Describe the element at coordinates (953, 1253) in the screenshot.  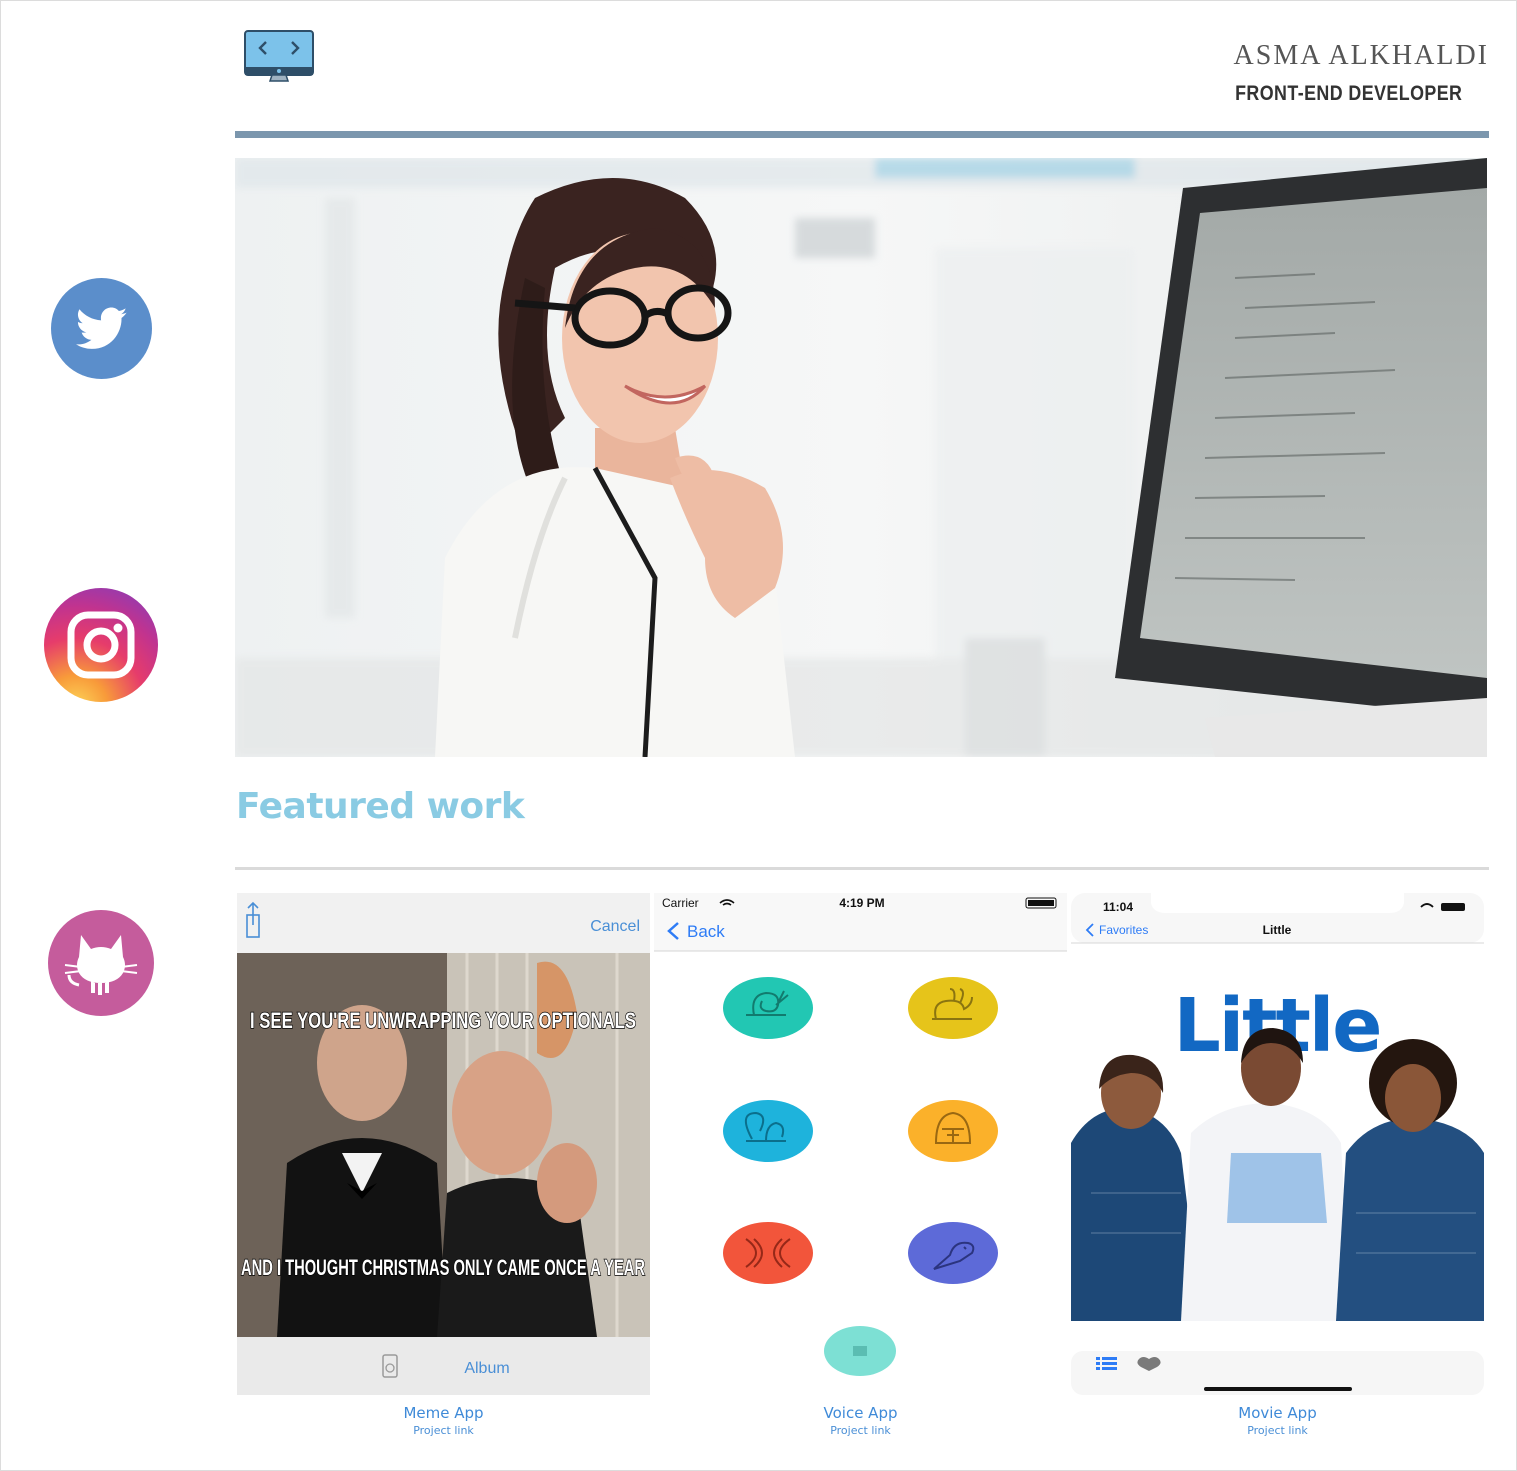
I see `parrot-button` at that location.